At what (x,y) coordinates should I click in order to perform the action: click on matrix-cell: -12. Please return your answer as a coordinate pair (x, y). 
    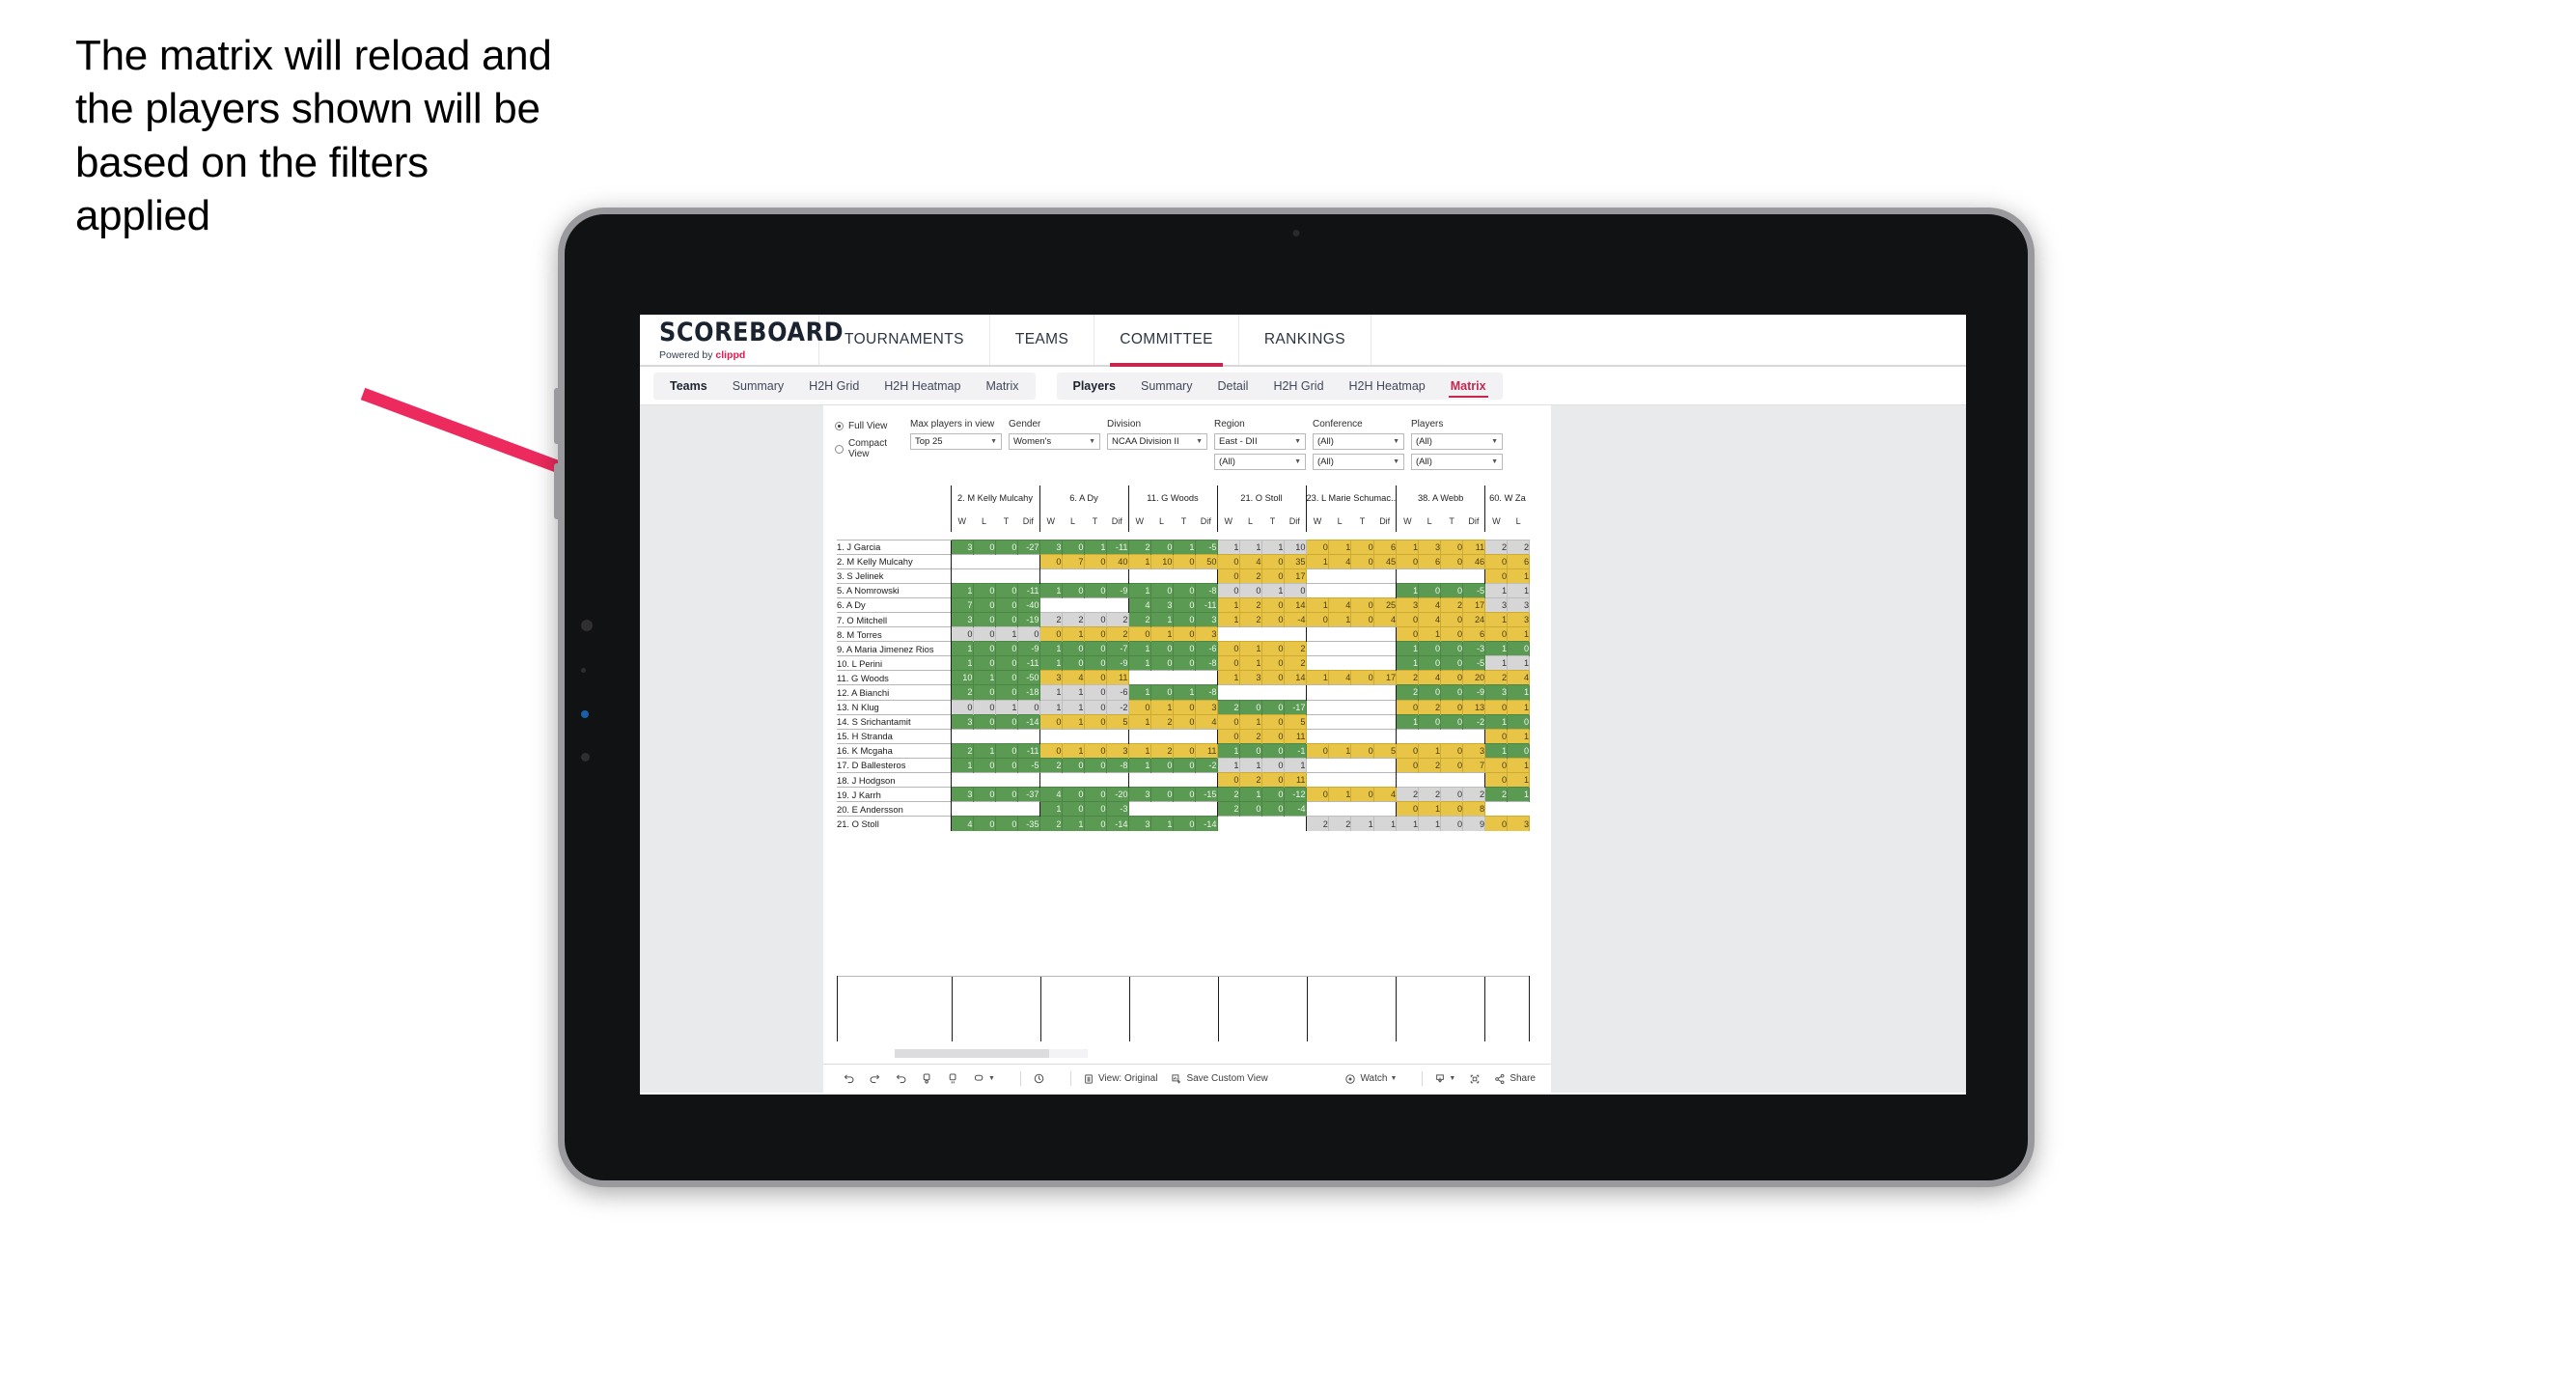
    Looking at the image, I should click on (1295, 794).